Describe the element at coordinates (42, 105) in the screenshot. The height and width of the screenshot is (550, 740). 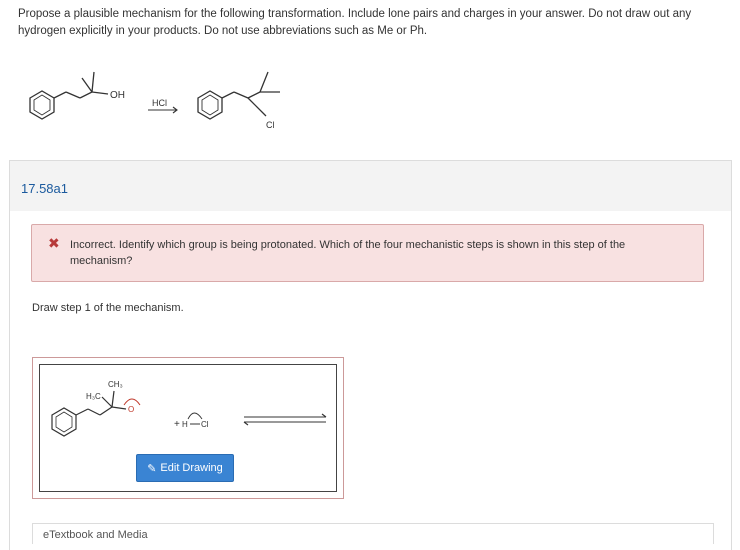
I see `reactant-benzene-ring` at that location.